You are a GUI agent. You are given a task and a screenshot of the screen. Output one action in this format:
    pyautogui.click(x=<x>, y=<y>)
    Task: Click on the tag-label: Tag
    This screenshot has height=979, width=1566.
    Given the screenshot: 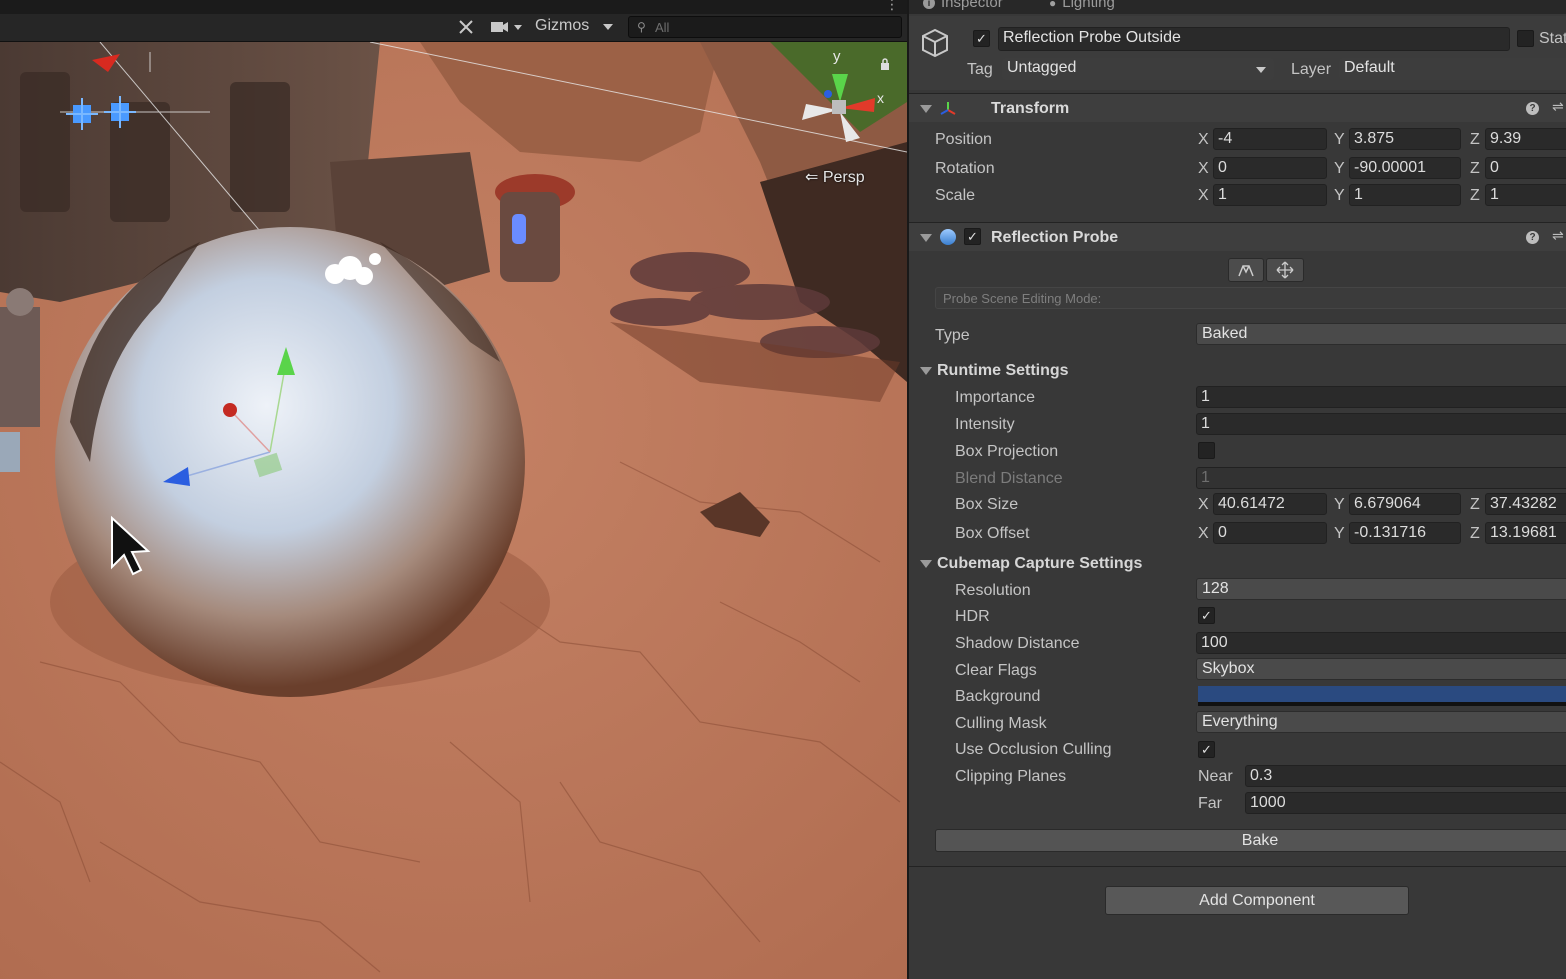 What is the action you would take?
    pyautogui.click(x=980, y=69)
    